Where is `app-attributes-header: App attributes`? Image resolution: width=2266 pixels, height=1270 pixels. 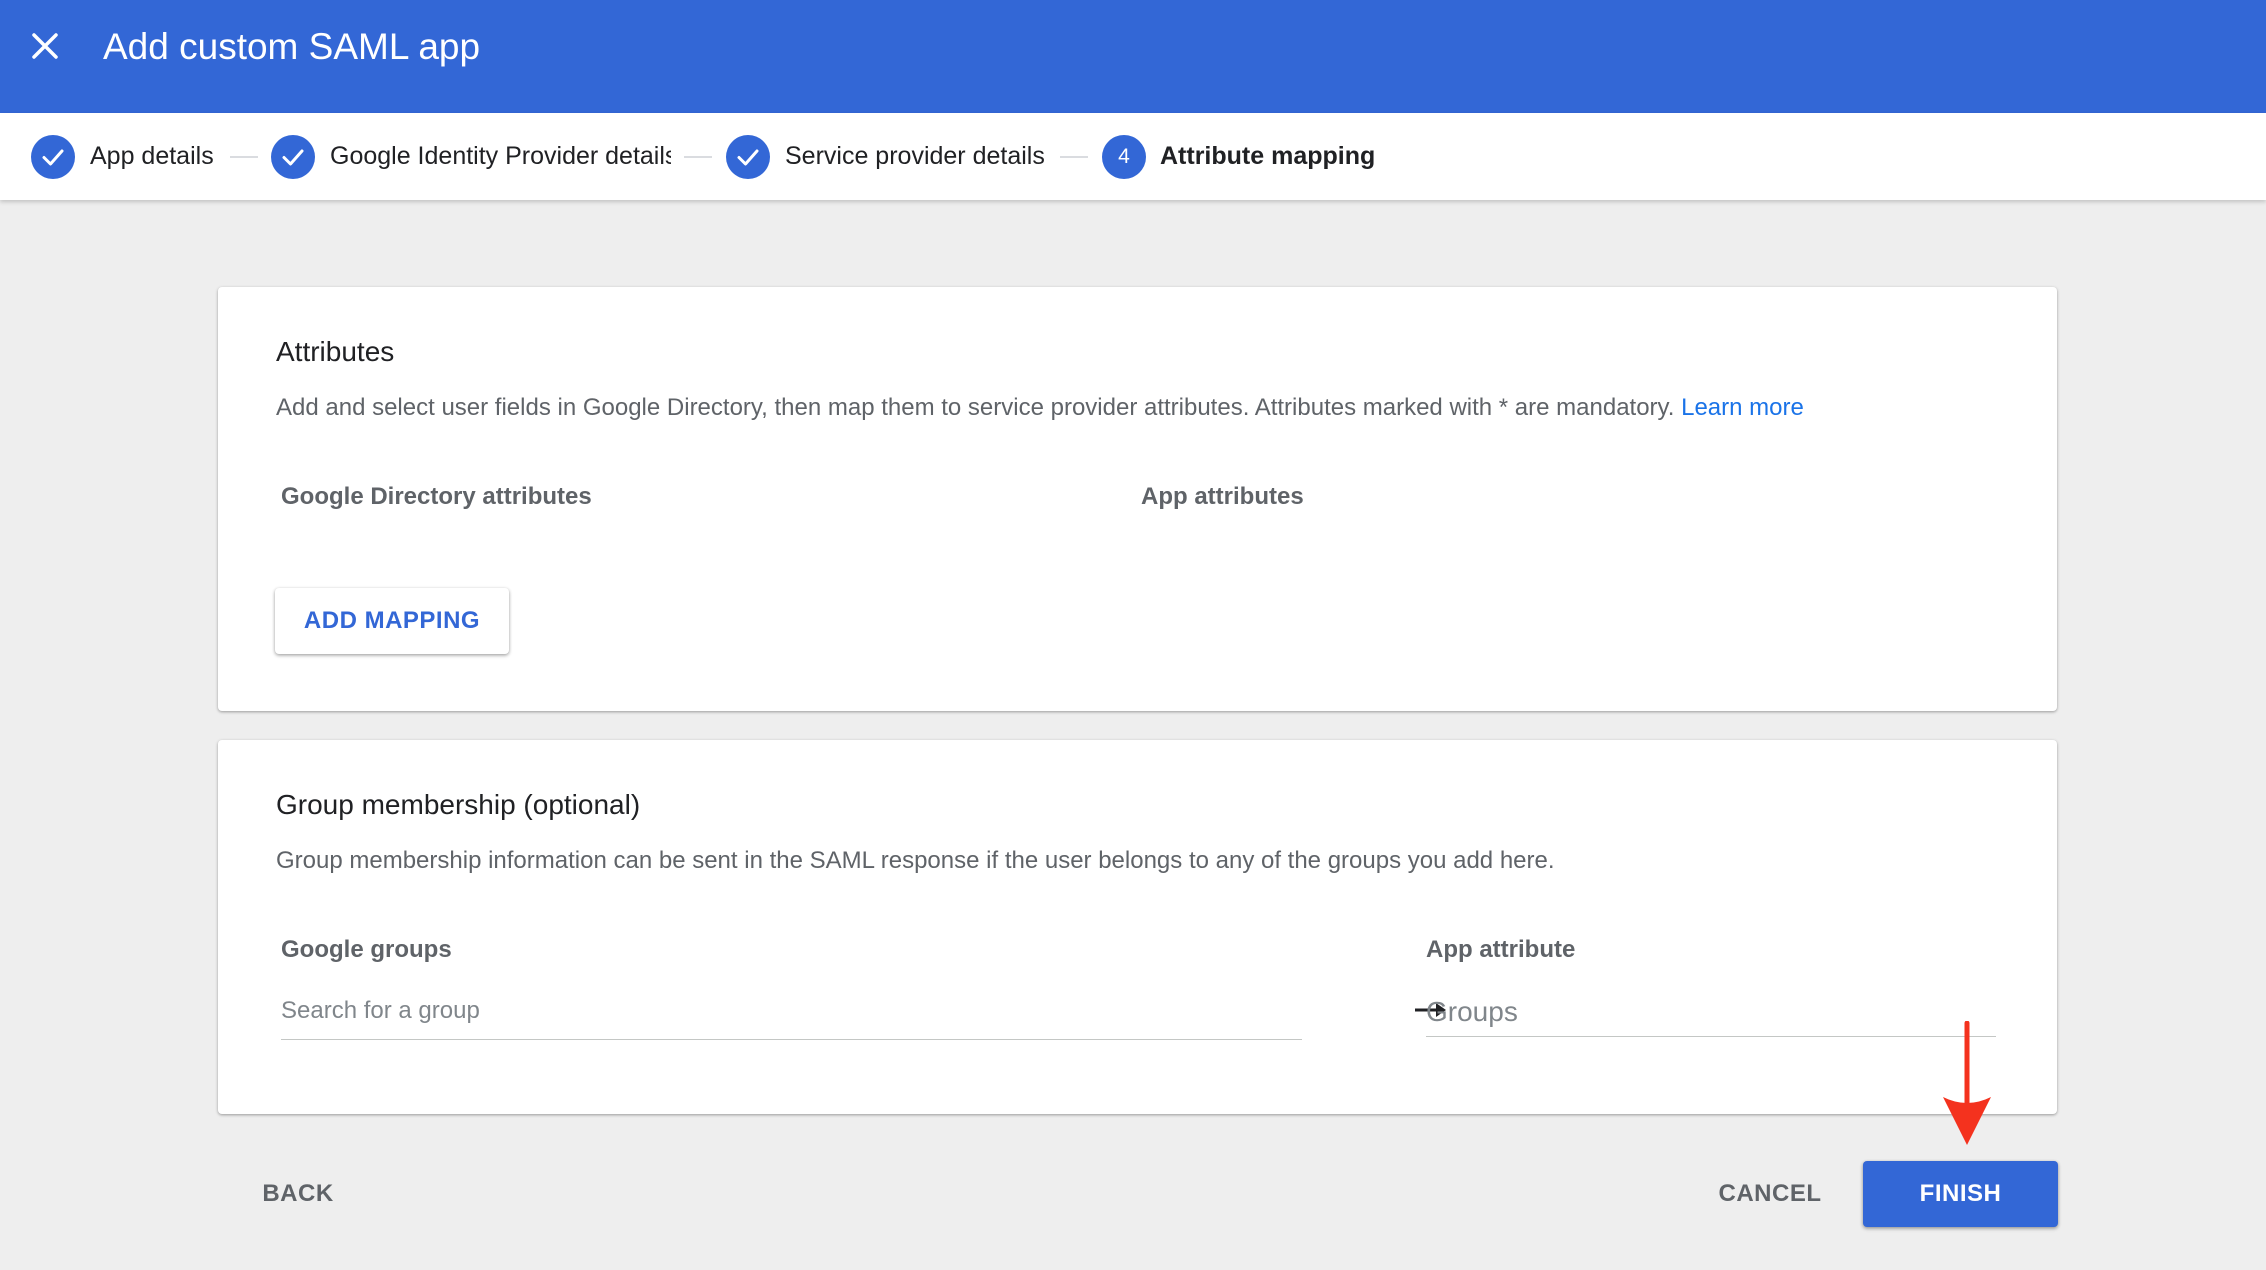
app-attributes-header: App attributes is located at coordinates (1222, 496).